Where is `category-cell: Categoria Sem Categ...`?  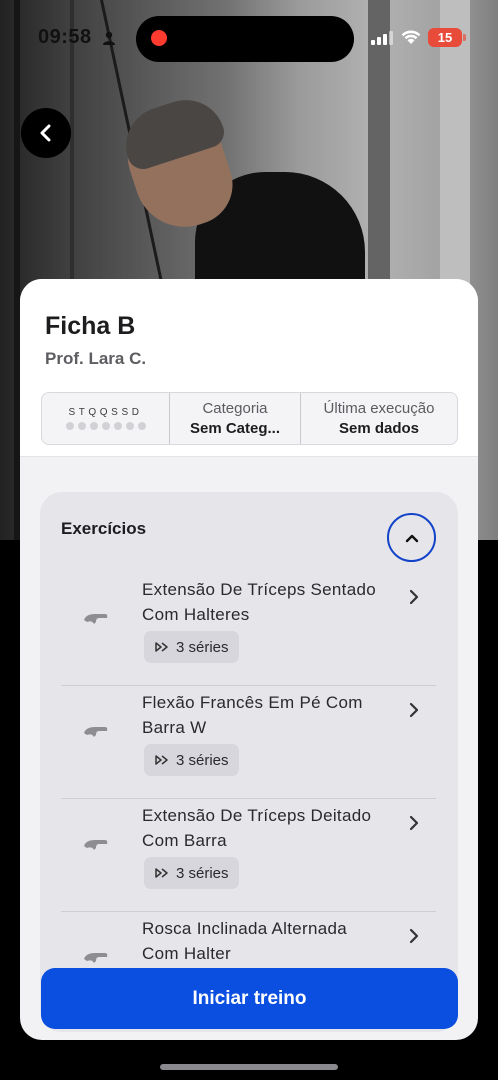 category-cell: Categoria Sem Categ... is located at coordinates (234, 418).